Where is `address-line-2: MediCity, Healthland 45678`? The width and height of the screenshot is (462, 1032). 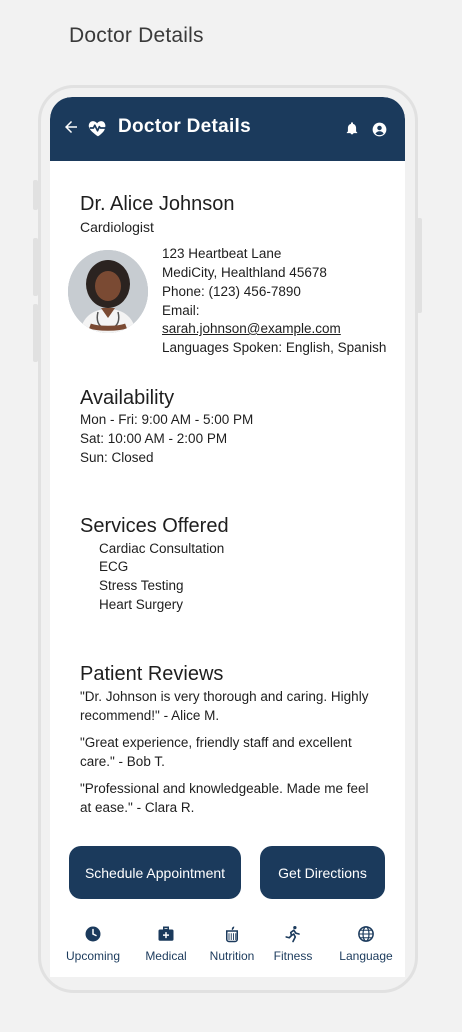
address-line-2: MediCity, Healthland 45678 is located at coordinates (244, 272).